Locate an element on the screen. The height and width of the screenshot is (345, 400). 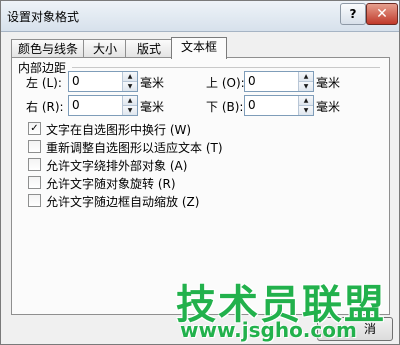
rotate-text-checkbox is located at coordinates (34, 182).